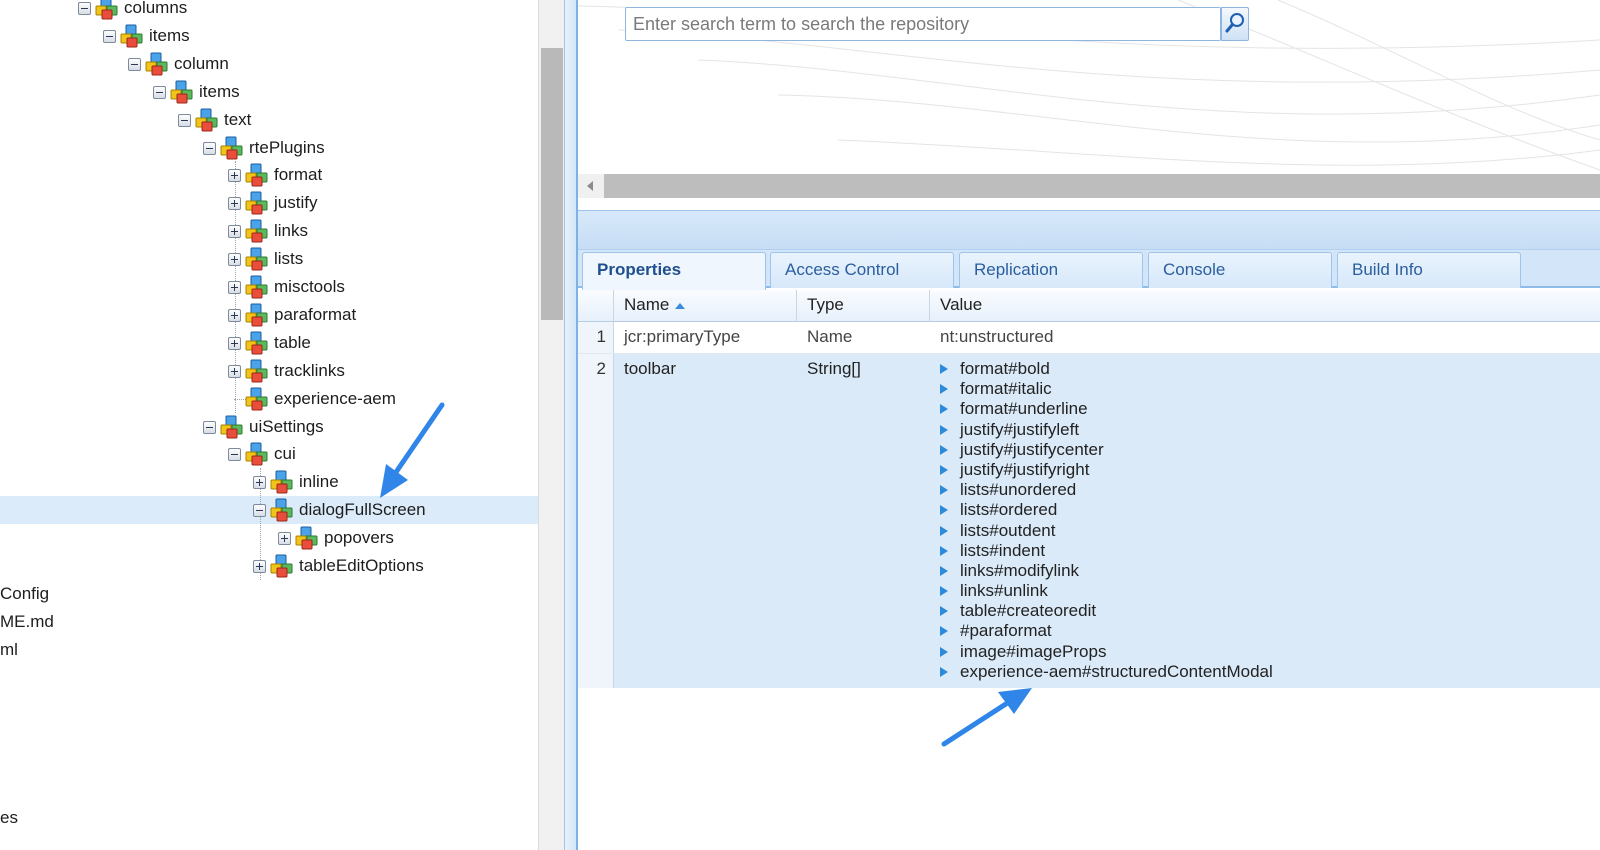  What do you see at coordinates (862, 270) in the screenshot?
I see `tab-access-control: Access Control` at bounding box center [862, 270].